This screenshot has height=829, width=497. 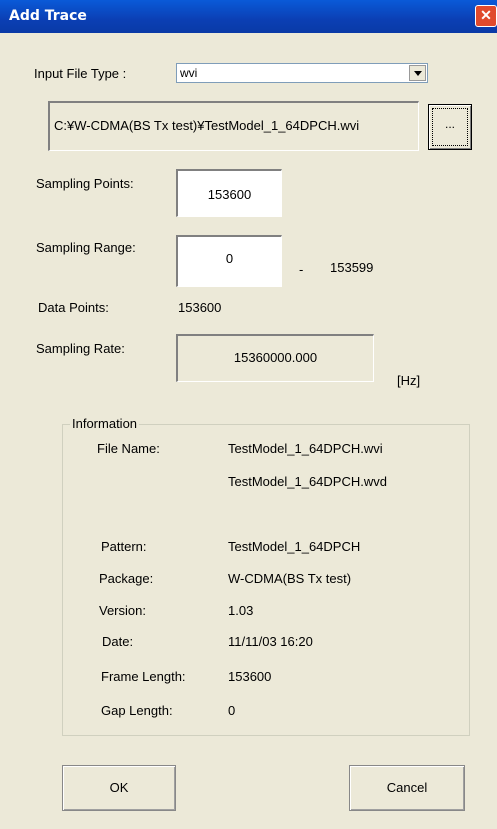 What do you see at coordinates (352, 267) in the screenshot?
I see `sampling-range-end: 153599` at bounding box center [352, 267].